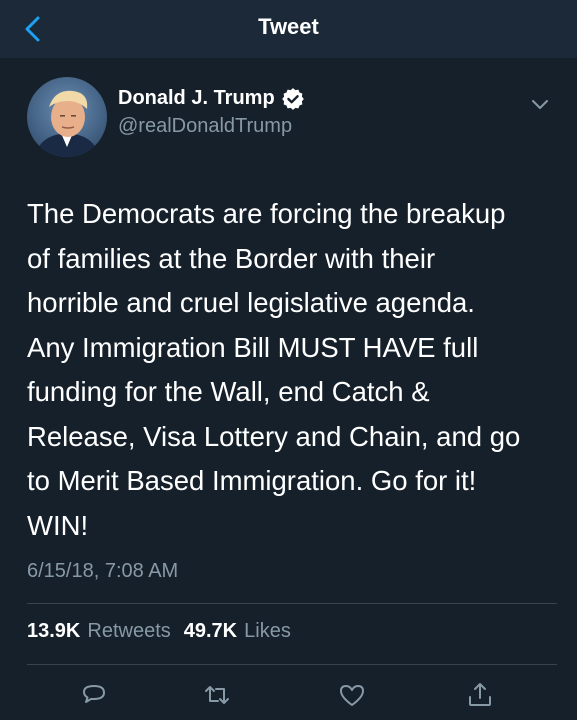  What do you see at coordinates (102, 571) in the screenshot?
I see `tweet-timestamp: 6/15/18, 7:08 AM` at bounding box center [102, 571].